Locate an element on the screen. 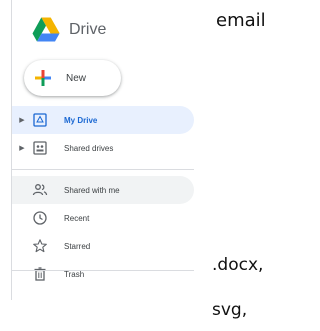 This screenshot has height=331, width=320. nav-divider is located at coordinates (103, 169).